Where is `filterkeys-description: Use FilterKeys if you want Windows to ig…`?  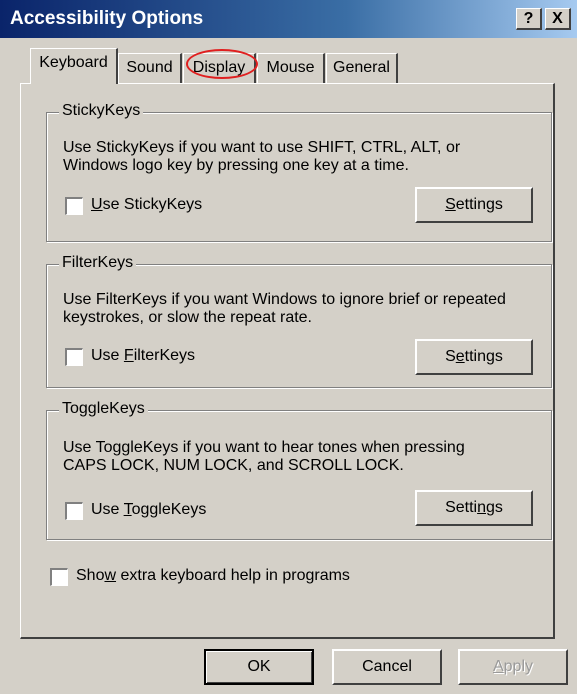 filterkeys-description: Use FilterKeys if you want Windows to ig… is located at coordinates (303, 309).